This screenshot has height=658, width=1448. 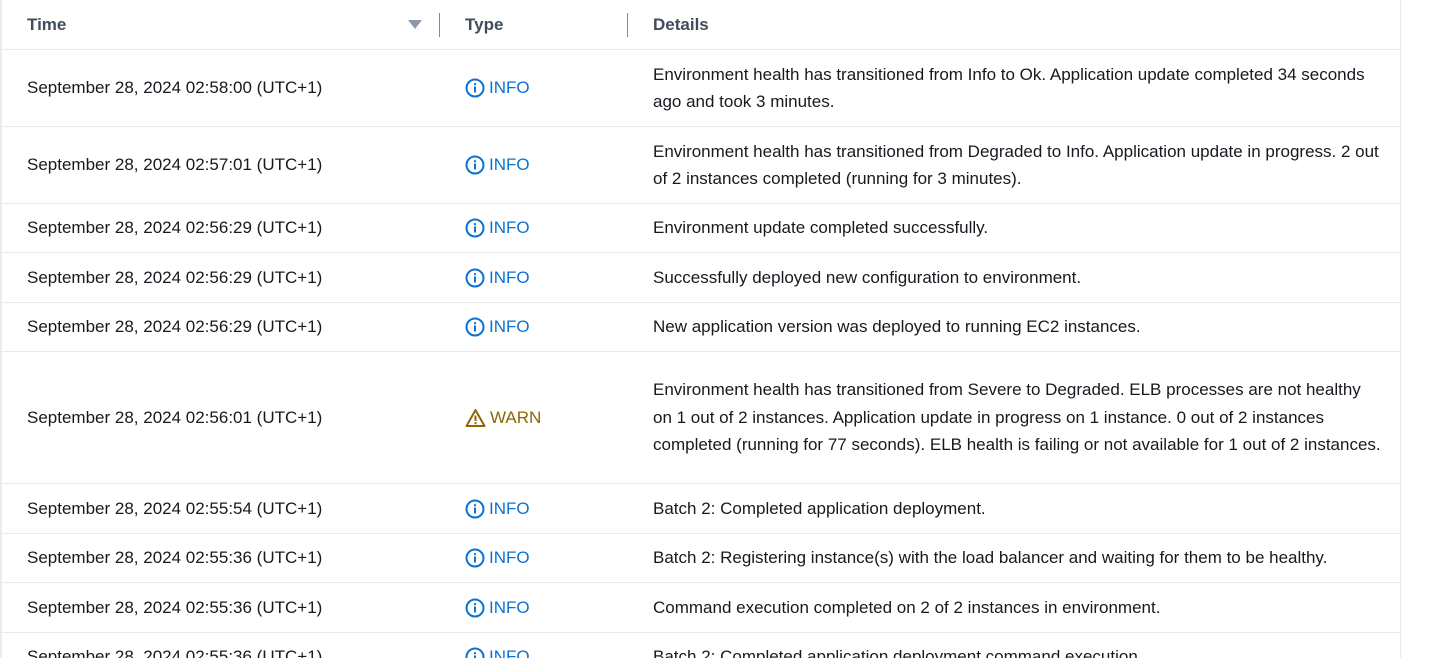 What do you see at coordinates (516, 417) in the screenshot?
I see `event-type-label: WARN` at bounding box center [516, 417].